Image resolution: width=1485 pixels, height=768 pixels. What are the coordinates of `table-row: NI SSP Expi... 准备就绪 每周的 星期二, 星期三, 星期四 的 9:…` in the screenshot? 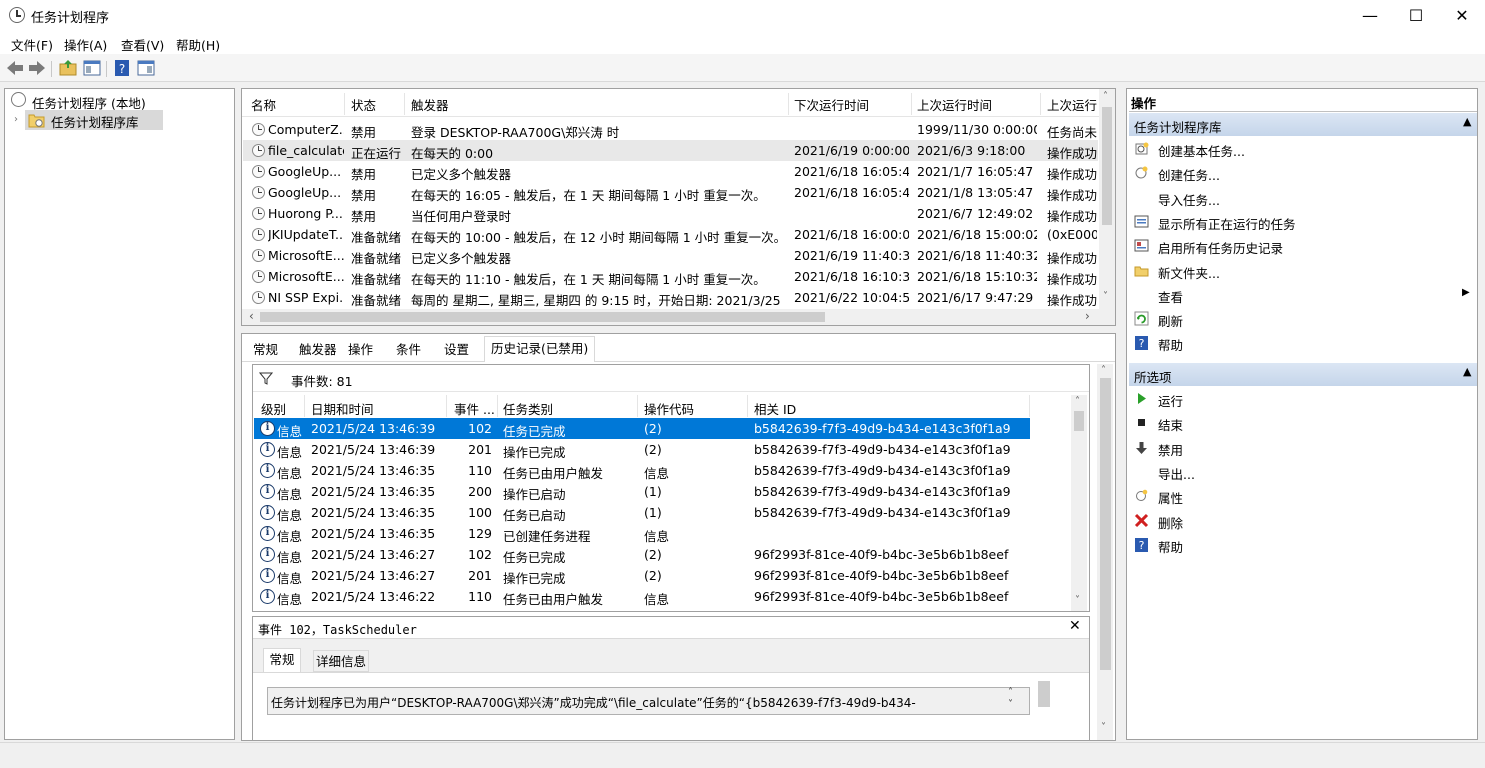 It's located at (670, 297).